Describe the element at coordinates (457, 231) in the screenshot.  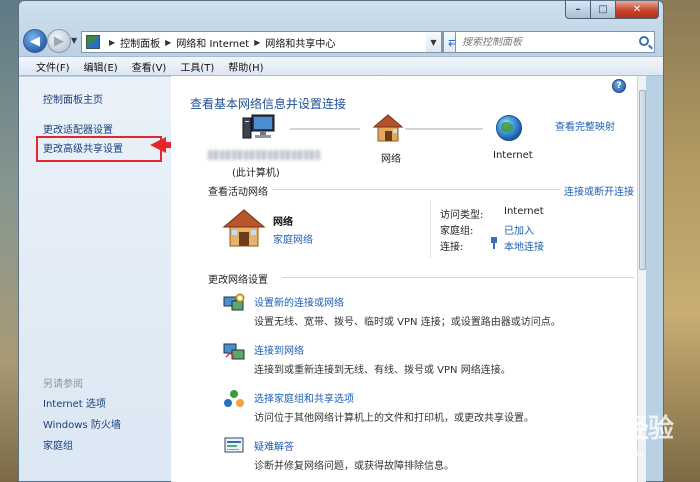
I see `homegroup-label: 家庭组:` at that location.